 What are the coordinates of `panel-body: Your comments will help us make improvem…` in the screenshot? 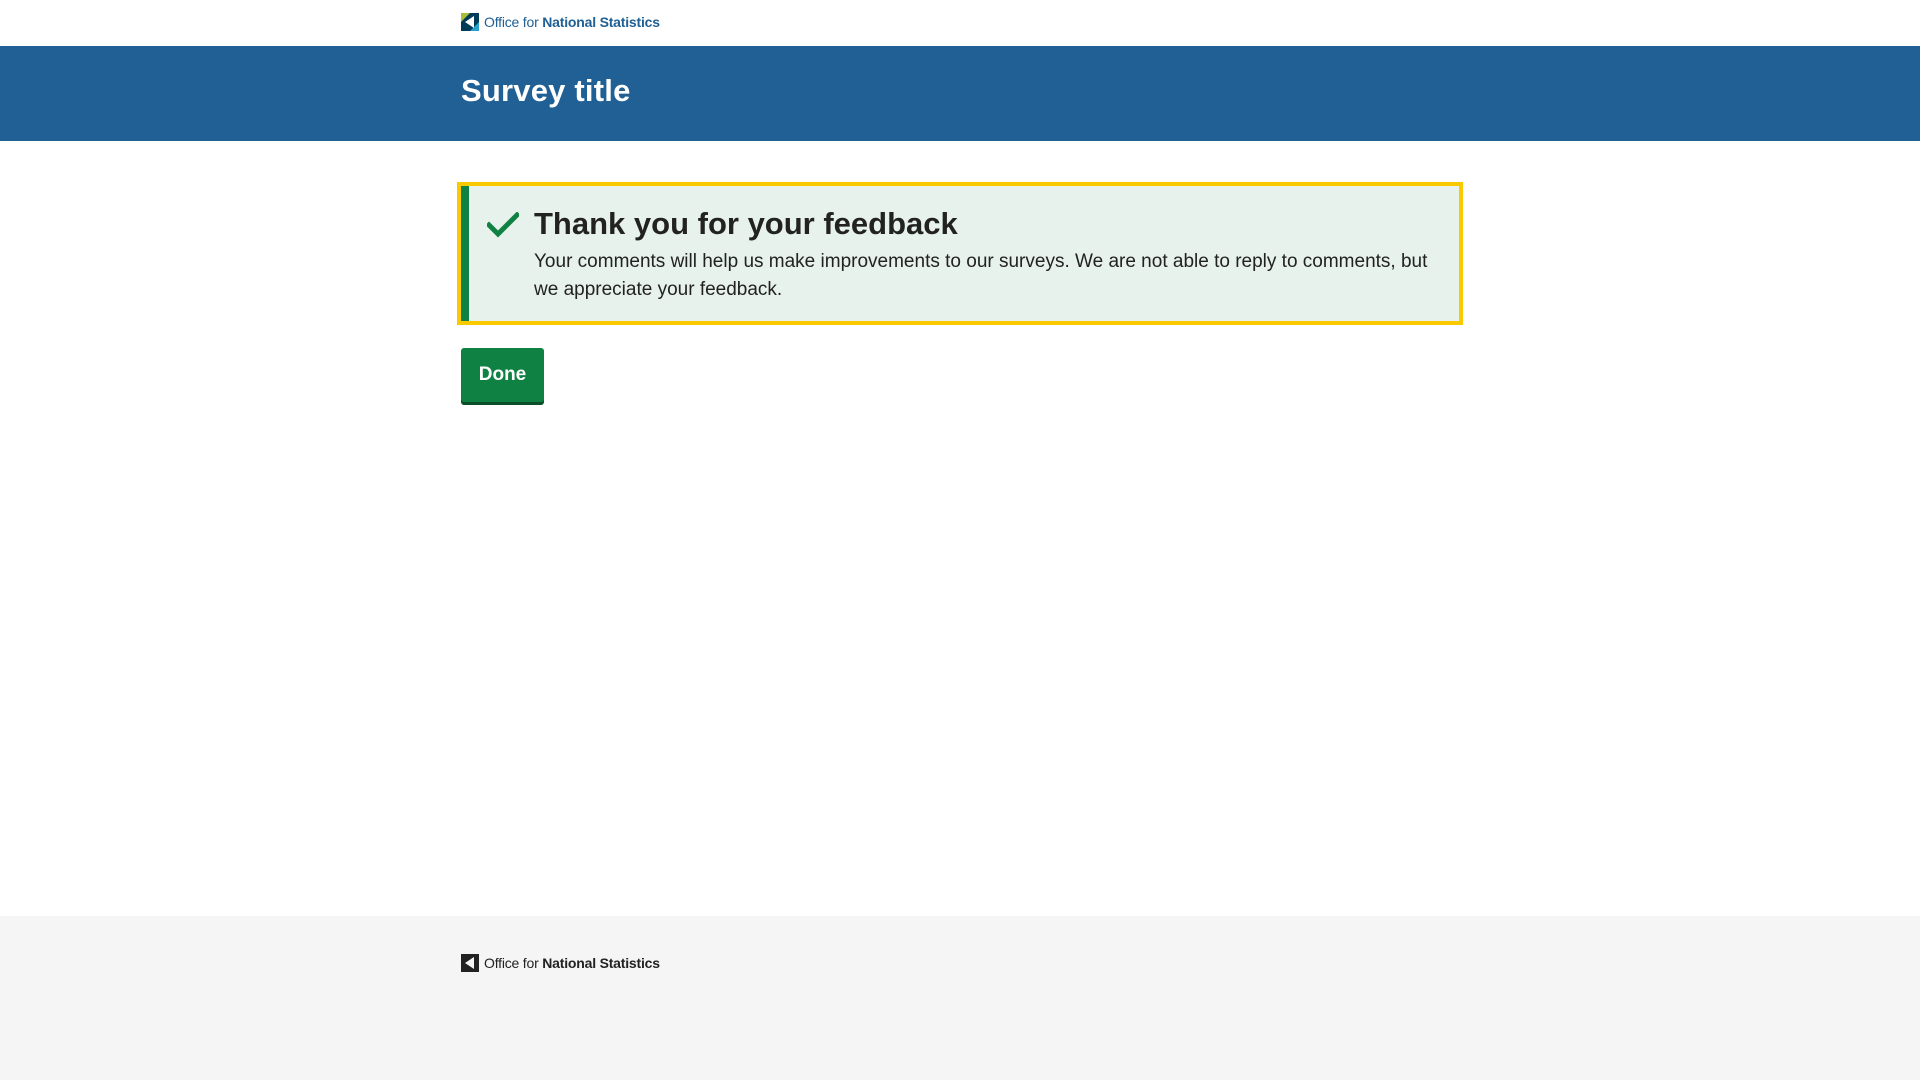 It's located at (981, 275).